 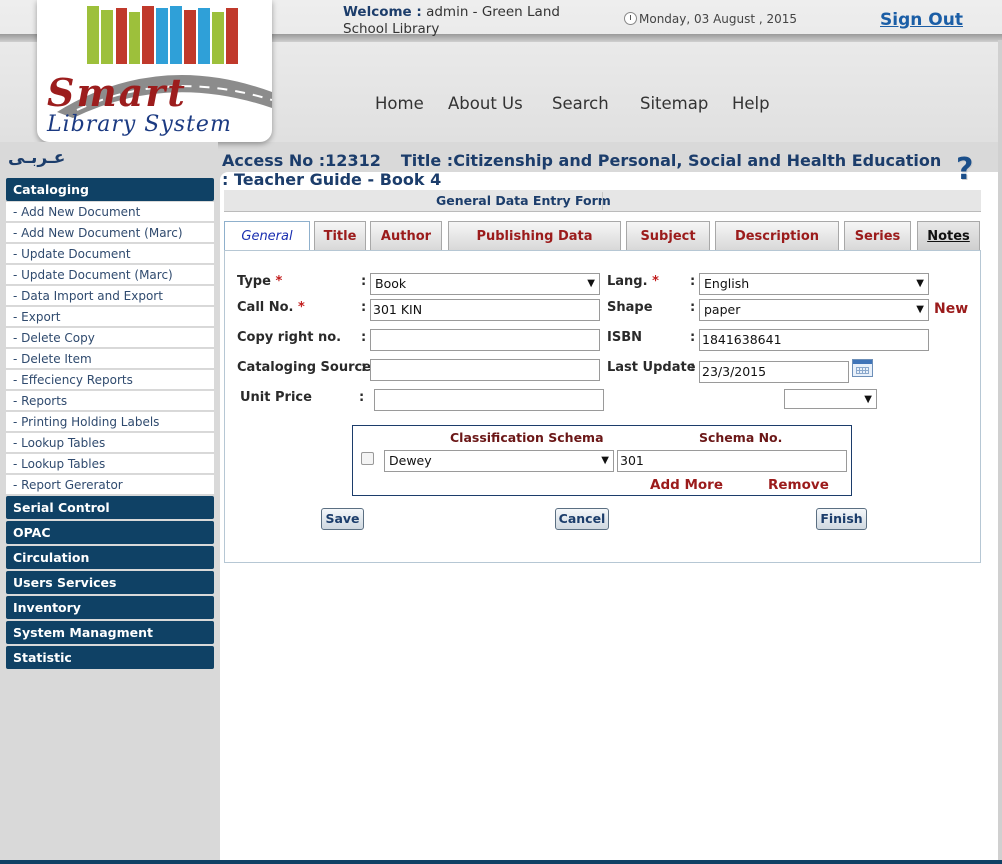 What do you see at coordinates (110, 464) in the screenshot?
I see `sidebar-item-lookup-tables-2: - Lookup Tables` at bounding box center [110, 464].